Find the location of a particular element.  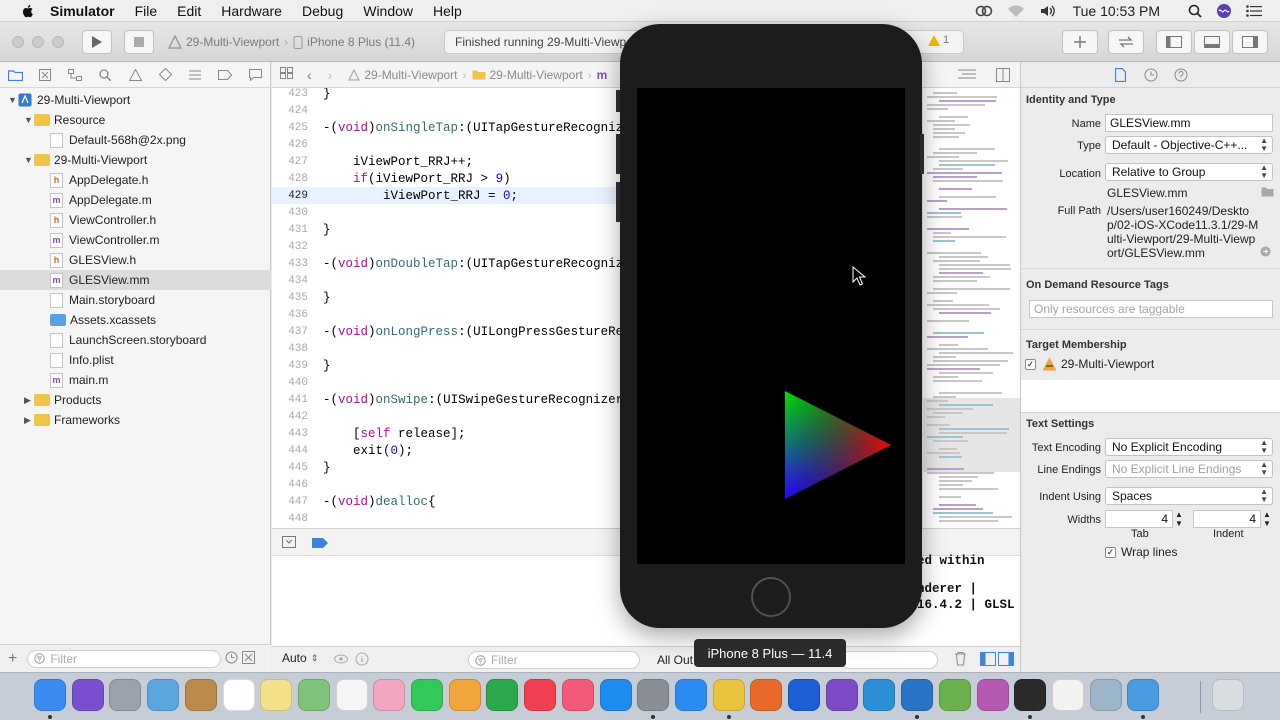

line-number: 446 is located at coordinates (291, 485).